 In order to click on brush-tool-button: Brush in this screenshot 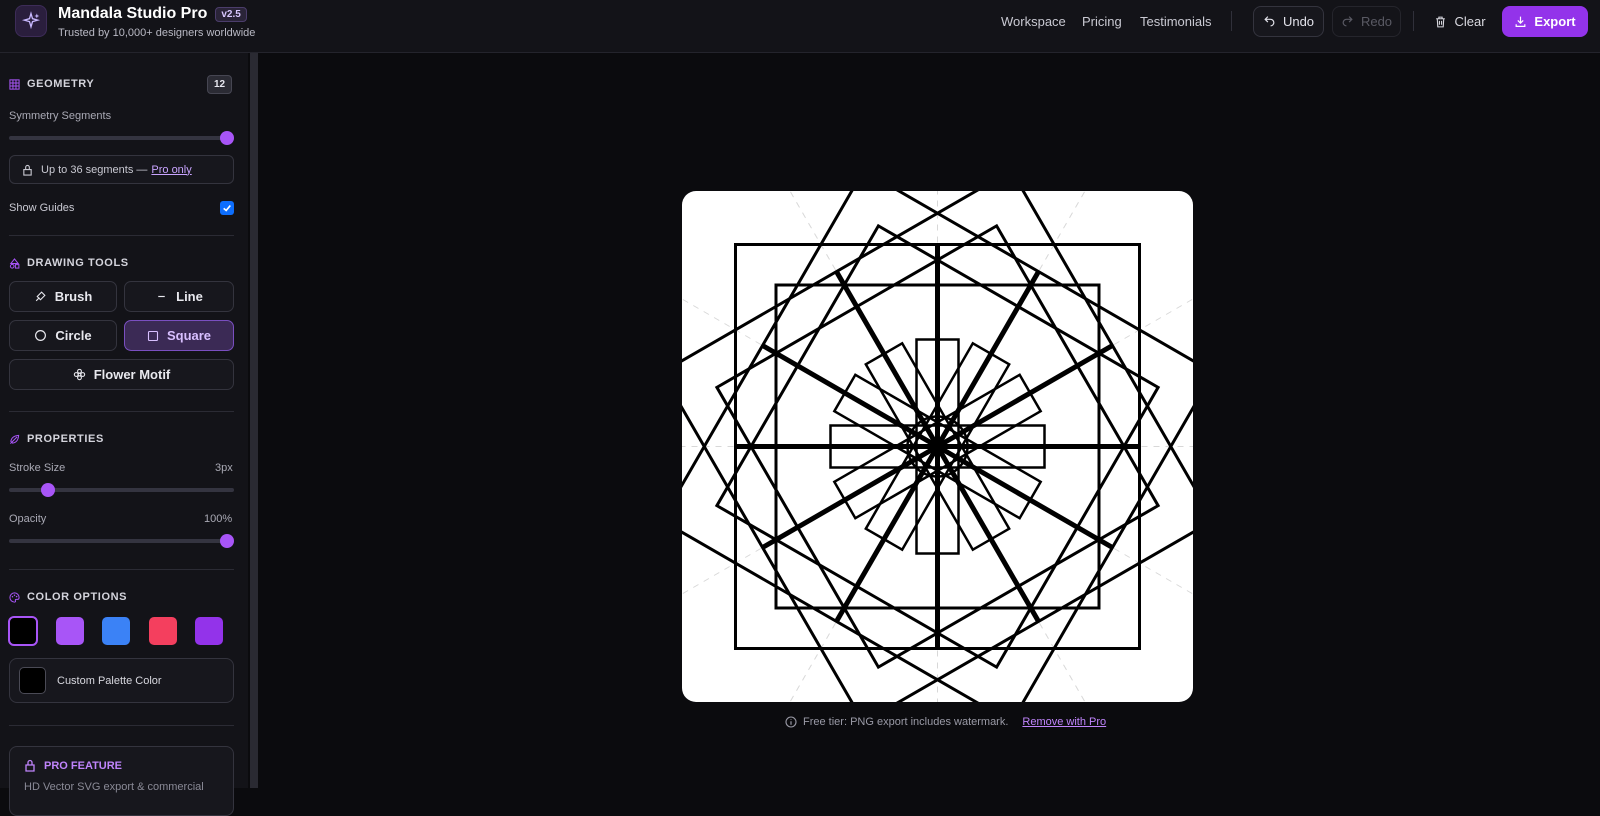, I will do `click(63, 296)`.